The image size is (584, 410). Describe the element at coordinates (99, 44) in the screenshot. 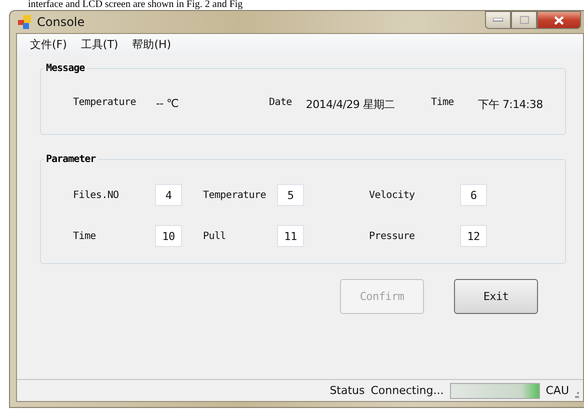

I see `menu-item: 工具(T)` at that location.